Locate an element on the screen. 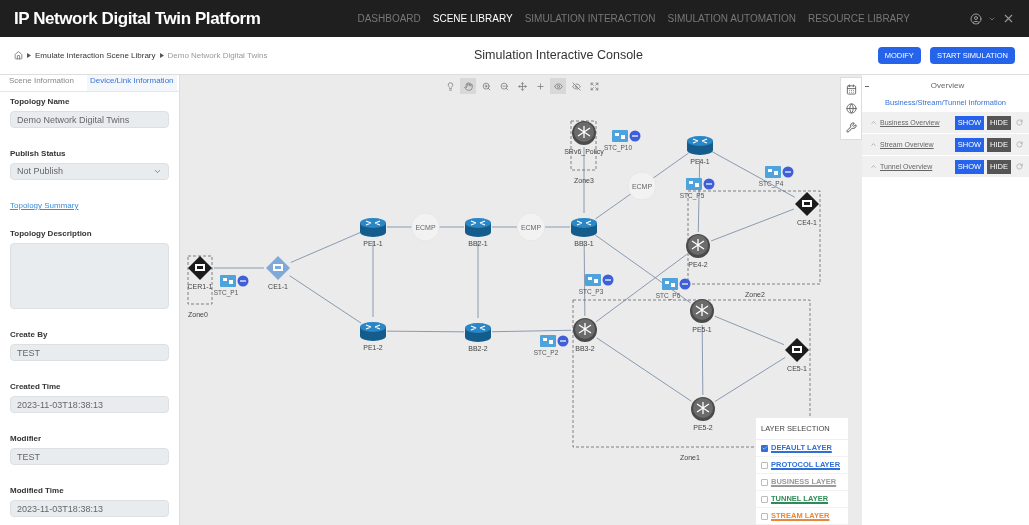 This screenshot has height=525, width=1029. app-title: IP Network Digital Twin Platform is located at coordinates (137, 18).